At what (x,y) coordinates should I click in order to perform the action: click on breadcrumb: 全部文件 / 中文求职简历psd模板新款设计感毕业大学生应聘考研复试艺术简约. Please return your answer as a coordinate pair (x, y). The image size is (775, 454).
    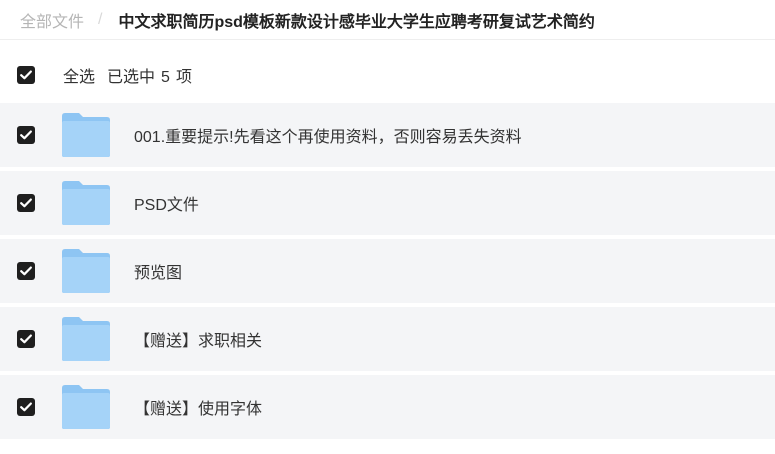
    Looking at the image, I should click on (387, 20).